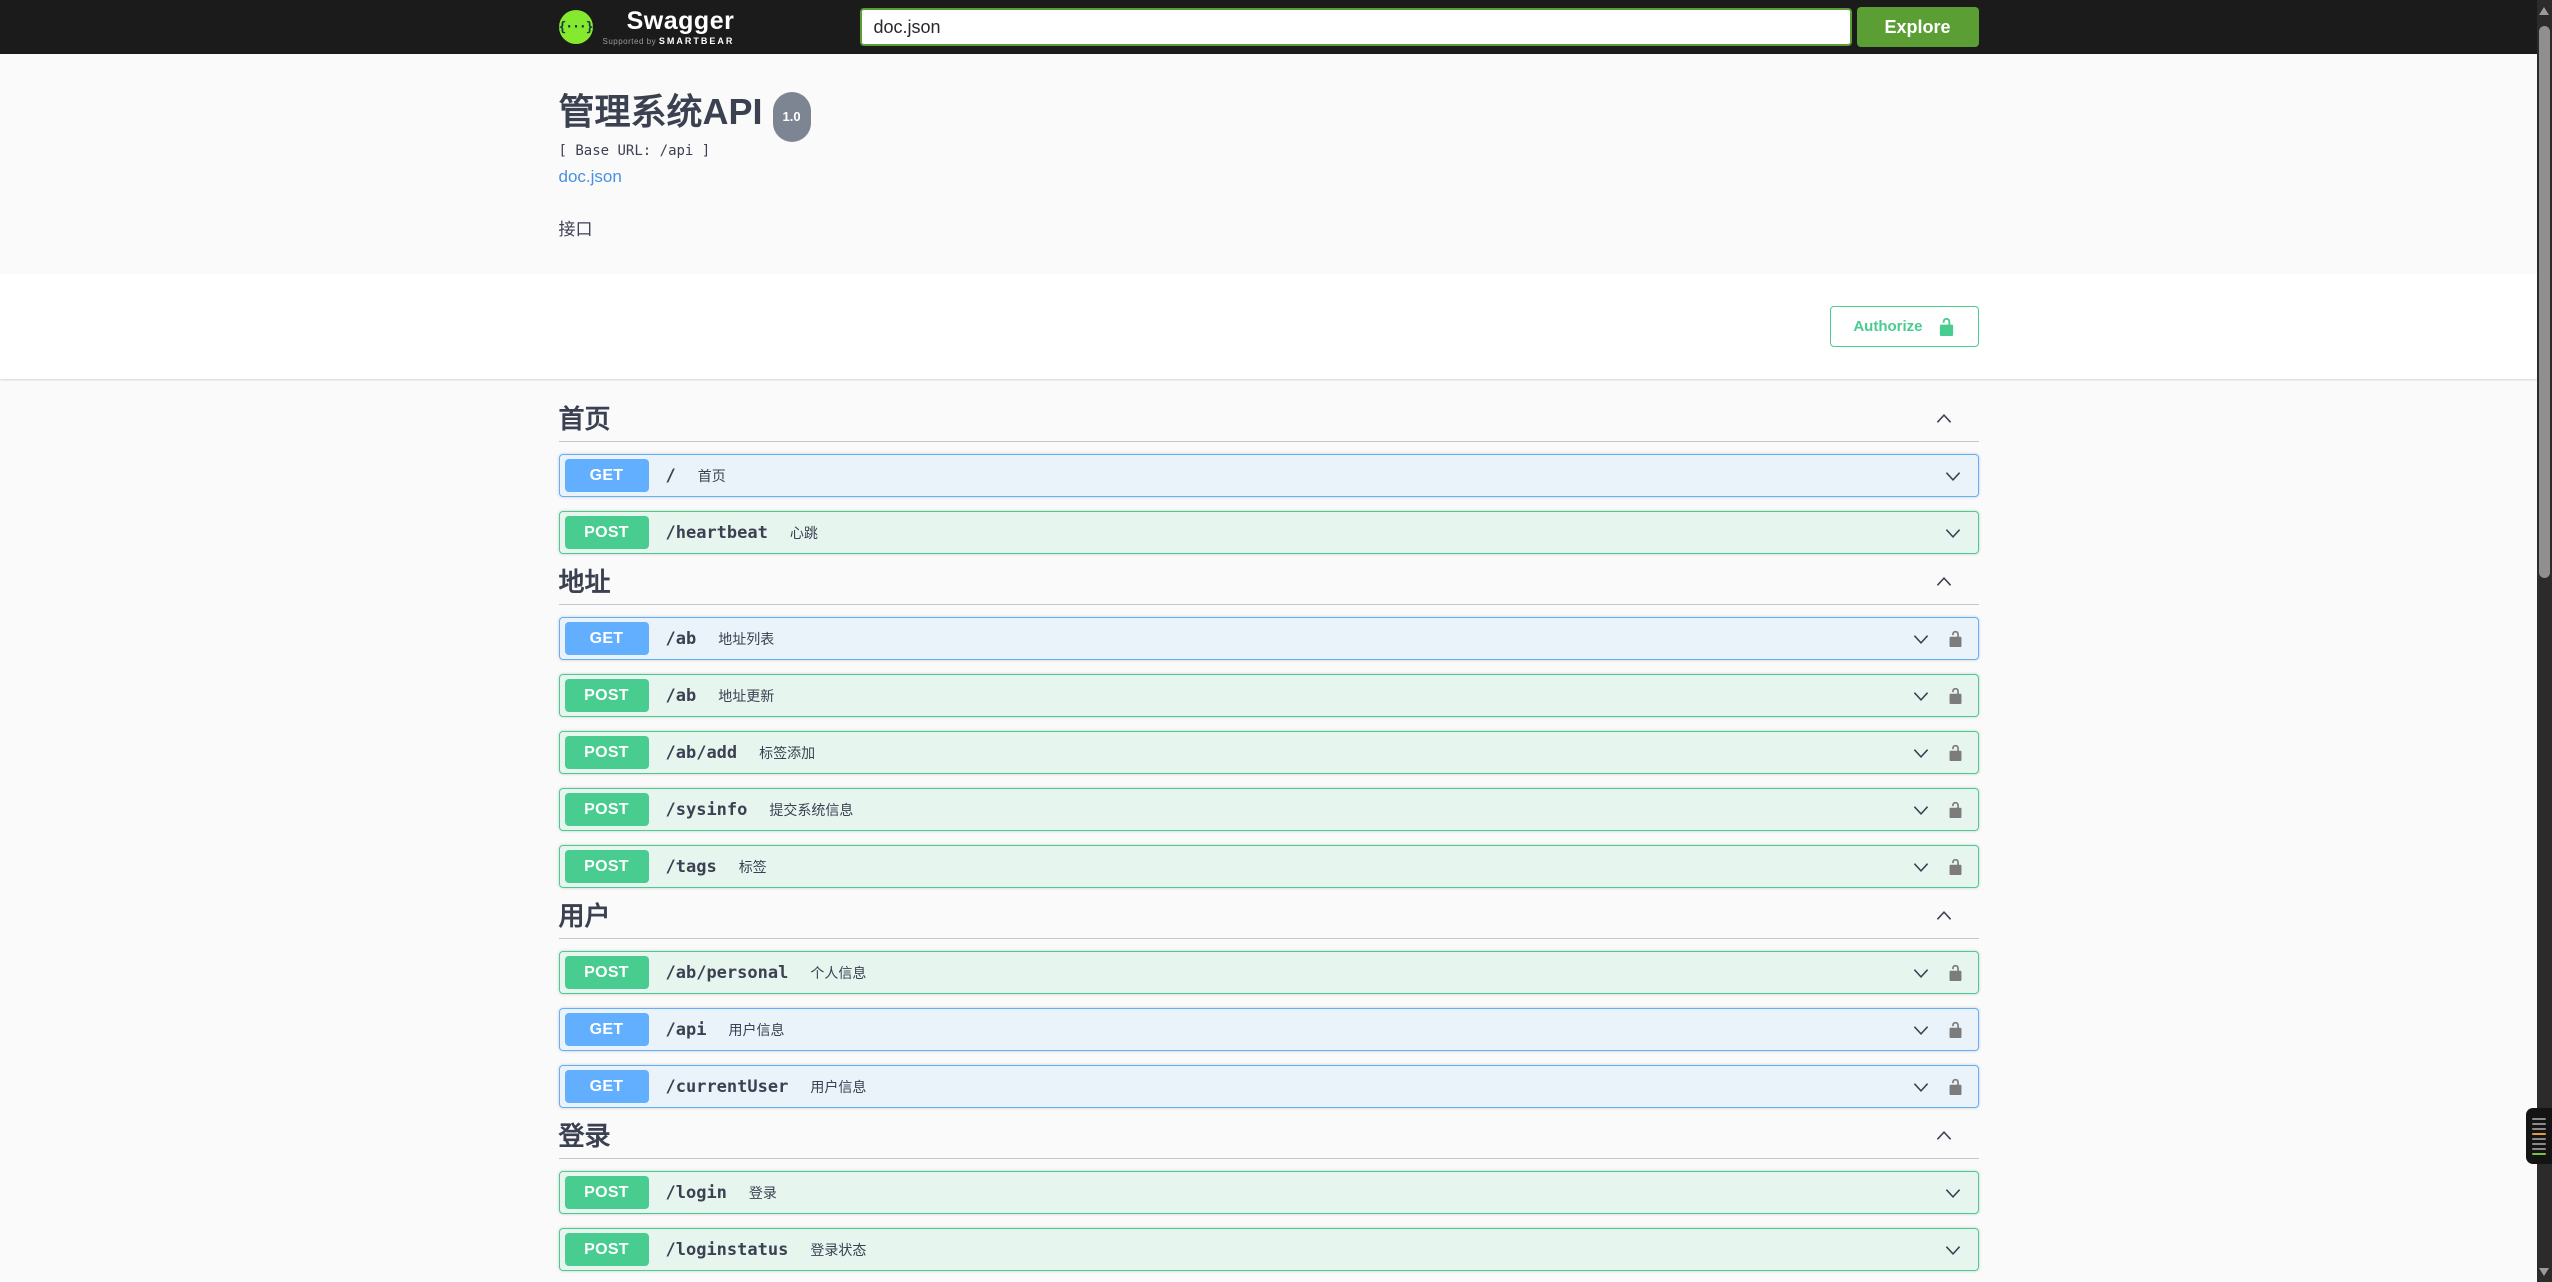 The width and height of the screenshot is (2552, 1282). I want to click on operation-summary: 标签添加, so click(787, 752).